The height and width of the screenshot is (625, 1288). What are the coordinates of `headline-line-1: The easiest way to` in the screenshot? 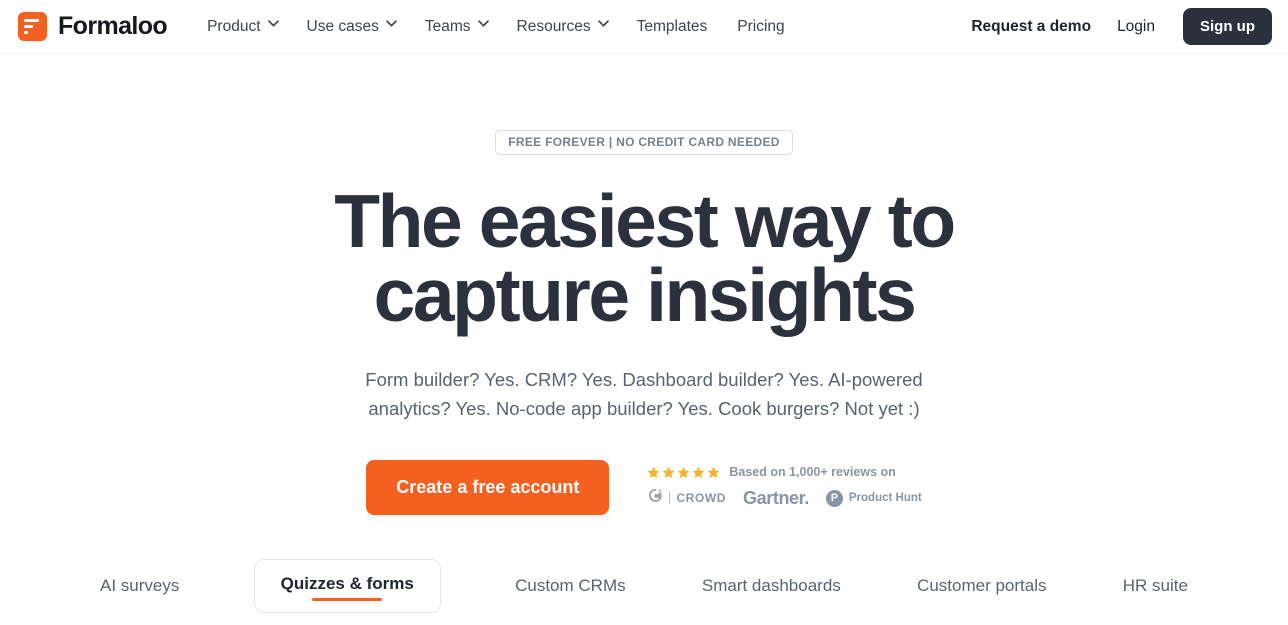 It's located at (645, 221).